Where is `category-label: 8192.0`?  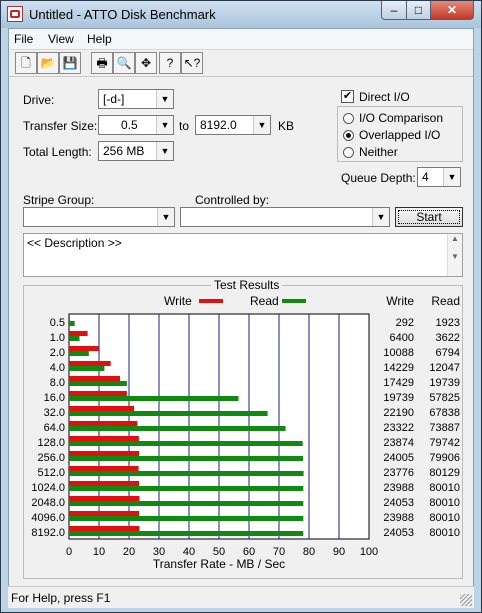
category-label: 8192.0 is located at coordinates (48, 533).